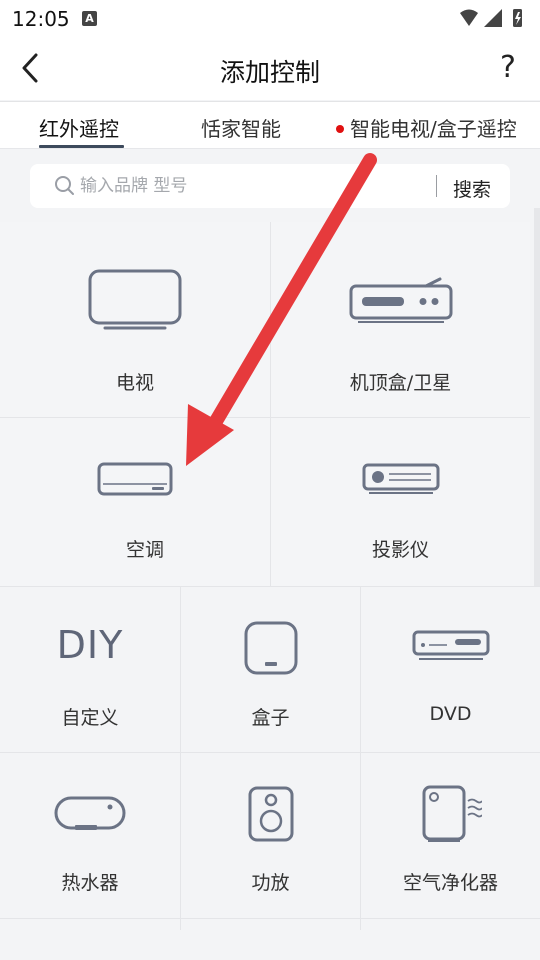 The height and width of the screenshot is (960, 540). I want to click on device-label: 盒子, so click(270, 718).